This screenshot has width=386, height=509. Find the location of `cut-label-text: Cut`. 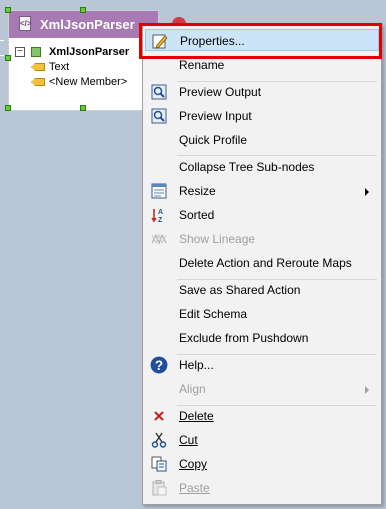

cut-label-text: Cut is located at coordinates (188, 440).